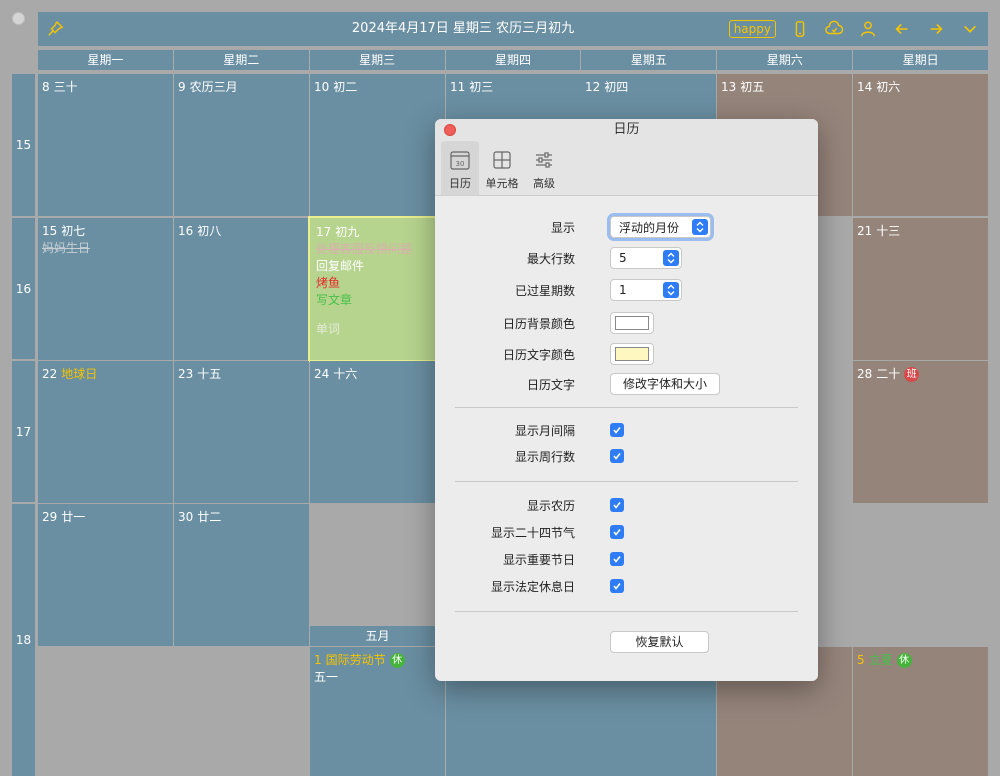  I want to click on day-cell: 8 三十, so click(105, 145).